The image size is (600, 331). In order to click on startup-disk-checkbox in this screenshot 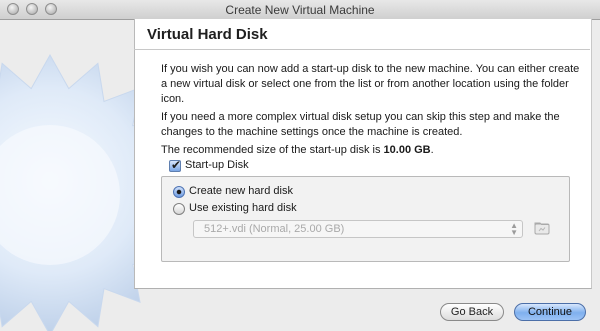, I will do `click(175, 165)`.